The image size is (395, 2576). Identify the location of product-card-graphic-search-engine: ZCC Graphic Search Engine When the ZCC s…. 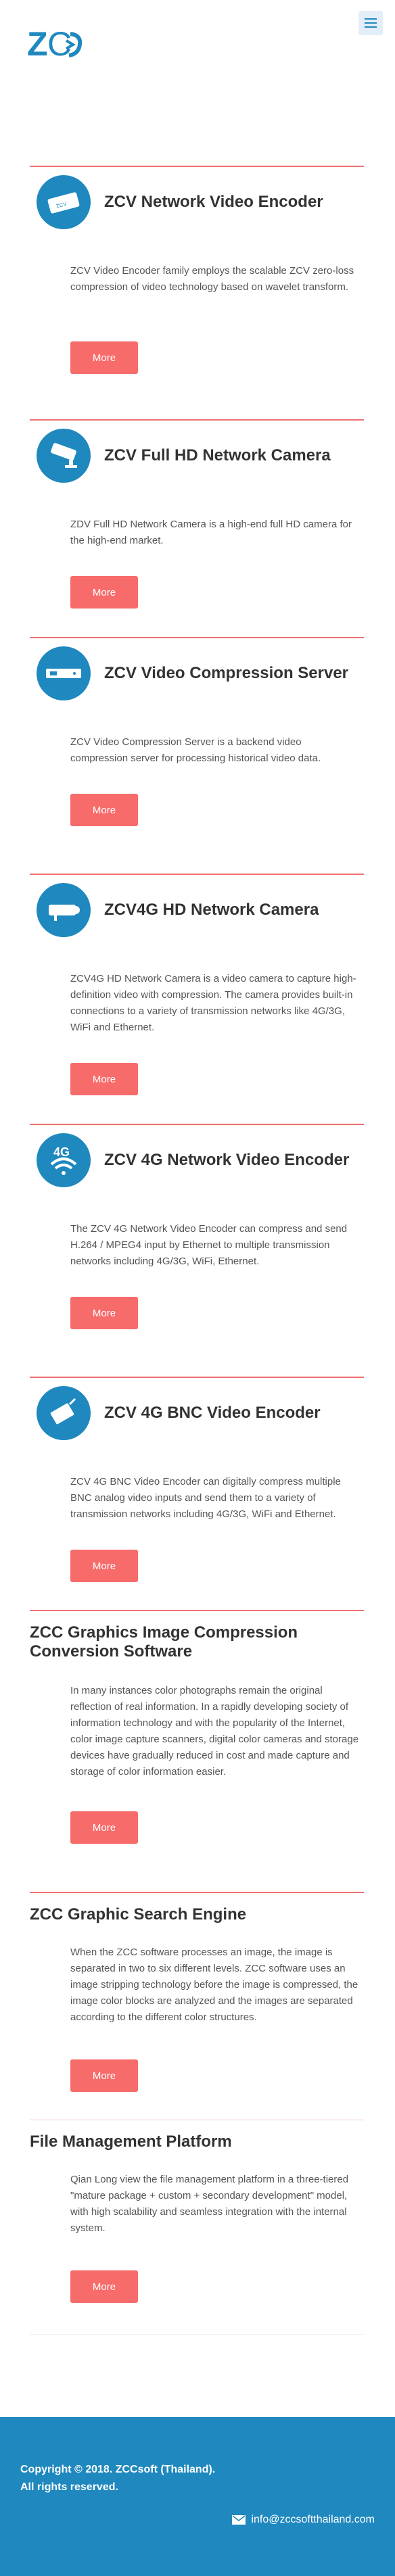
(197, 2007).